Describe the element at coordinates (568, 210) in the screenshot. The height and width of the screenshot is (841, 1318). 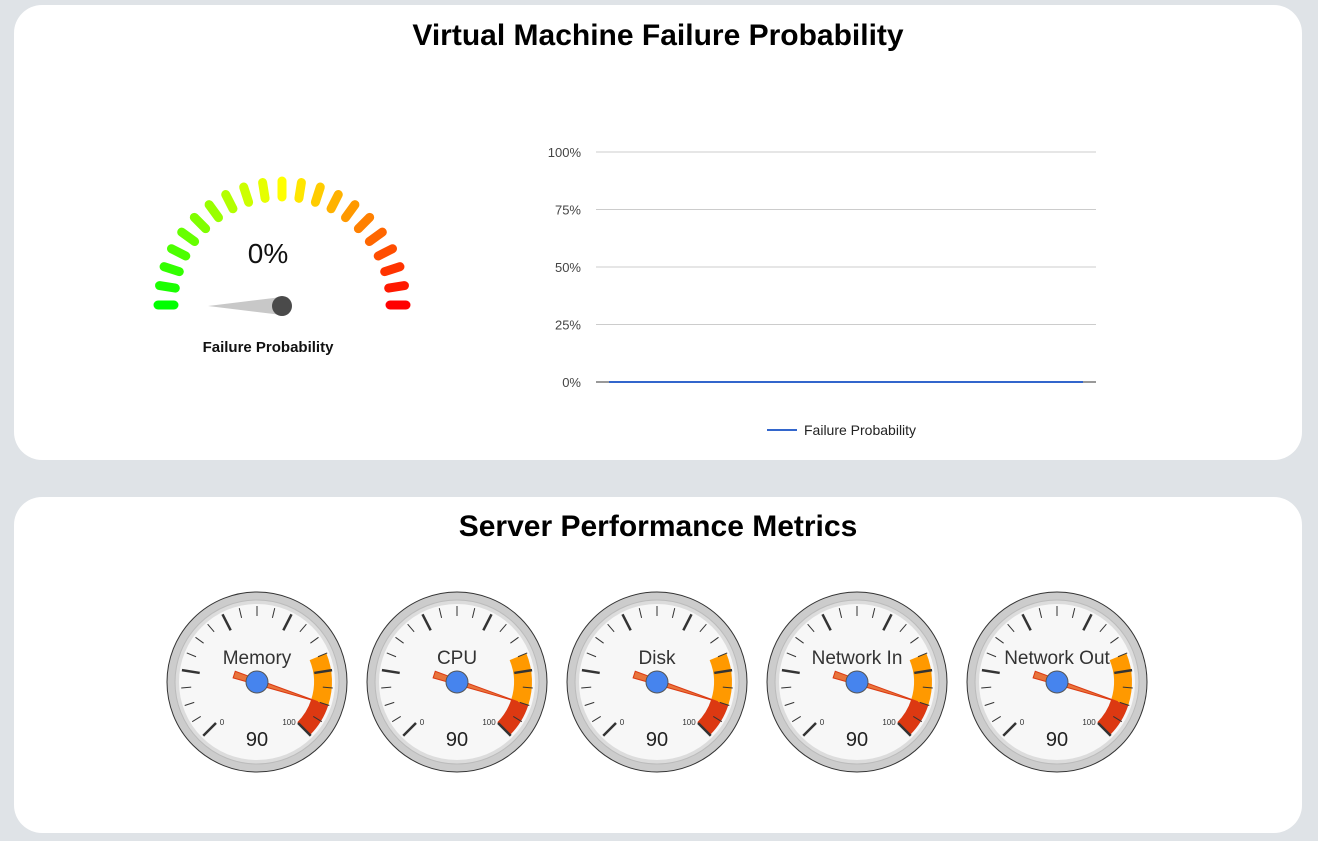
I see `y-tick-label: 75%` at that location.